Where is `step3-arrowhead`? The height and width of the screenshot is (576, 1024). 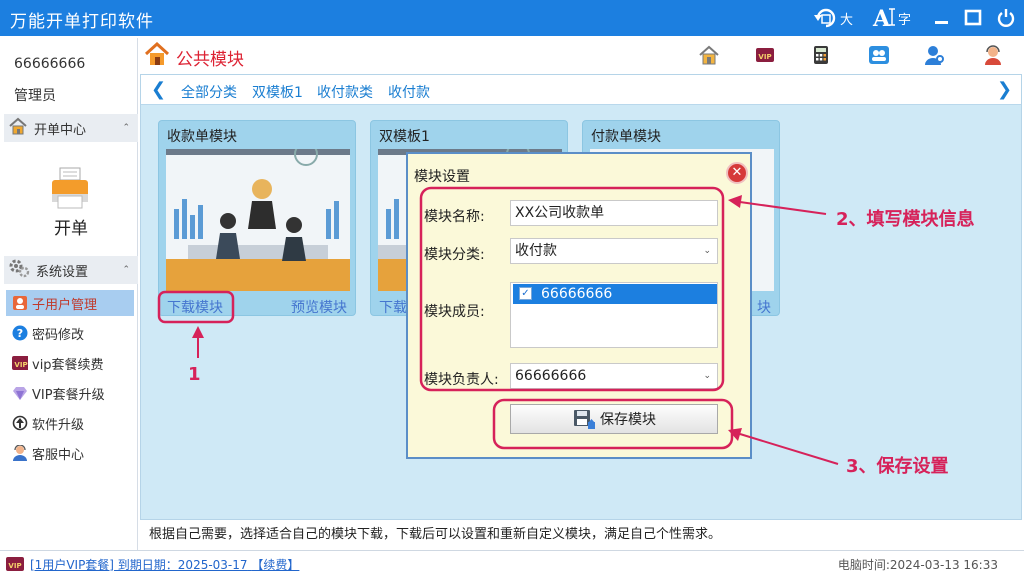
step3-arrowhead is located at coordinates (735, 434).